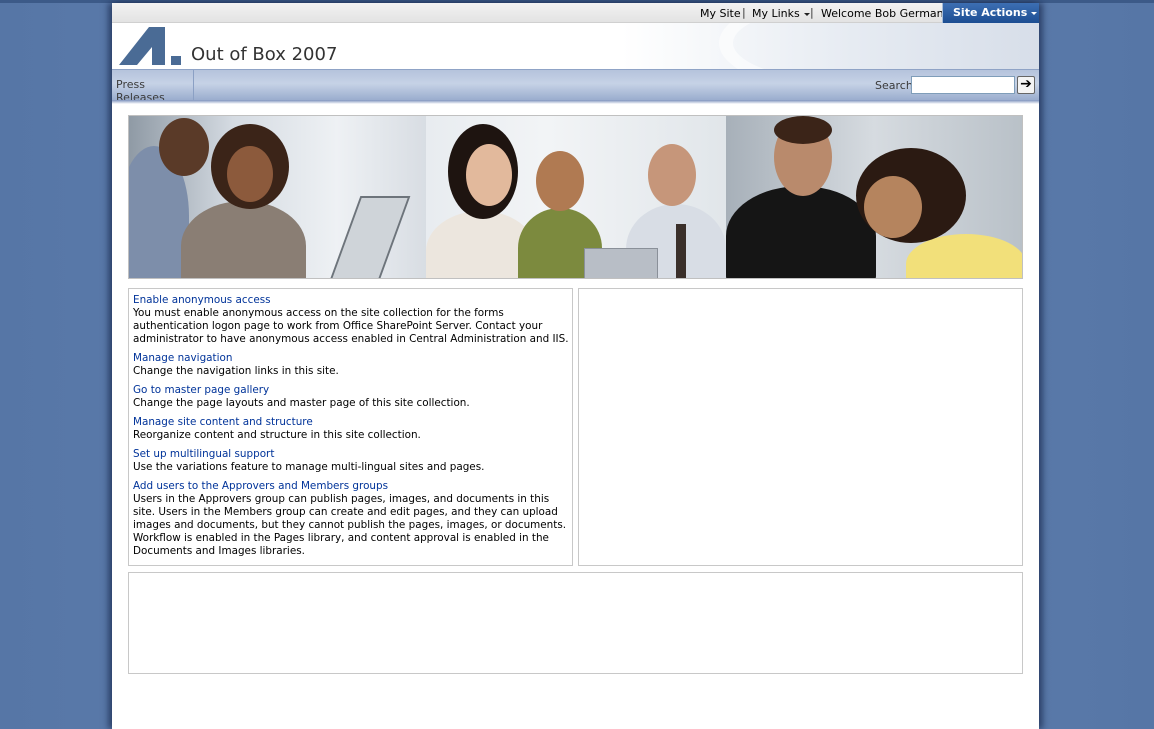 Image resolution: width=1154 pixels, height=729 pixels. Describe the element at coordinates (369, 237) in the screenshot. I see `monitor-shape` at that location.